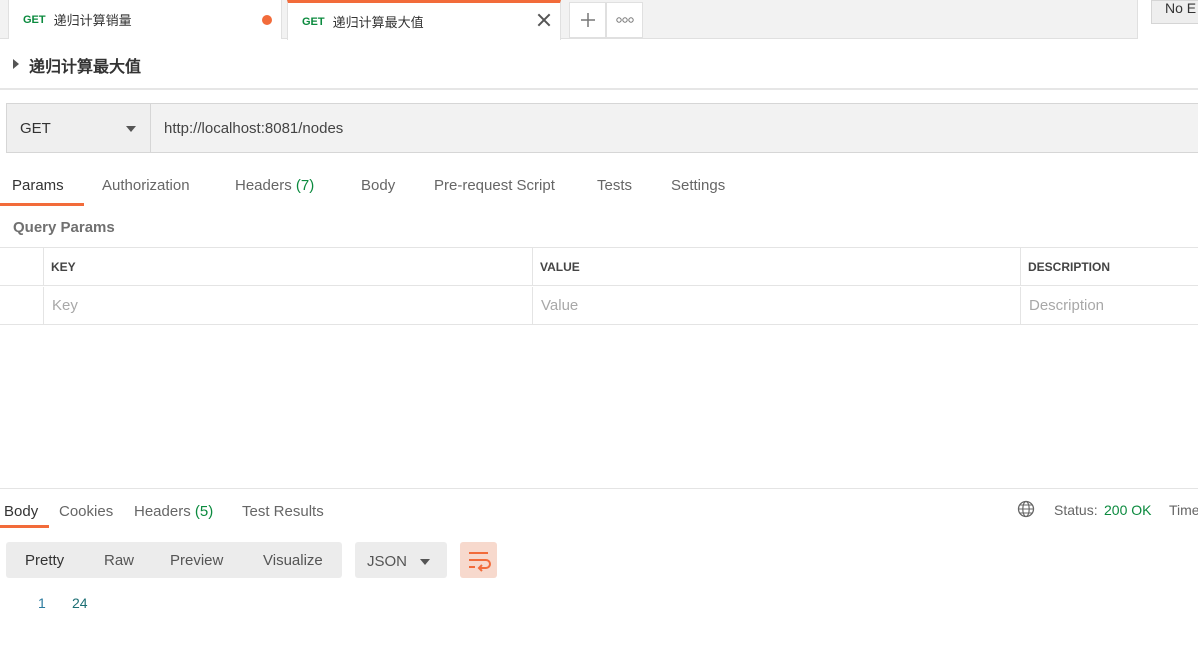  I want to click on tab-label: Tests, so click(615, 185).